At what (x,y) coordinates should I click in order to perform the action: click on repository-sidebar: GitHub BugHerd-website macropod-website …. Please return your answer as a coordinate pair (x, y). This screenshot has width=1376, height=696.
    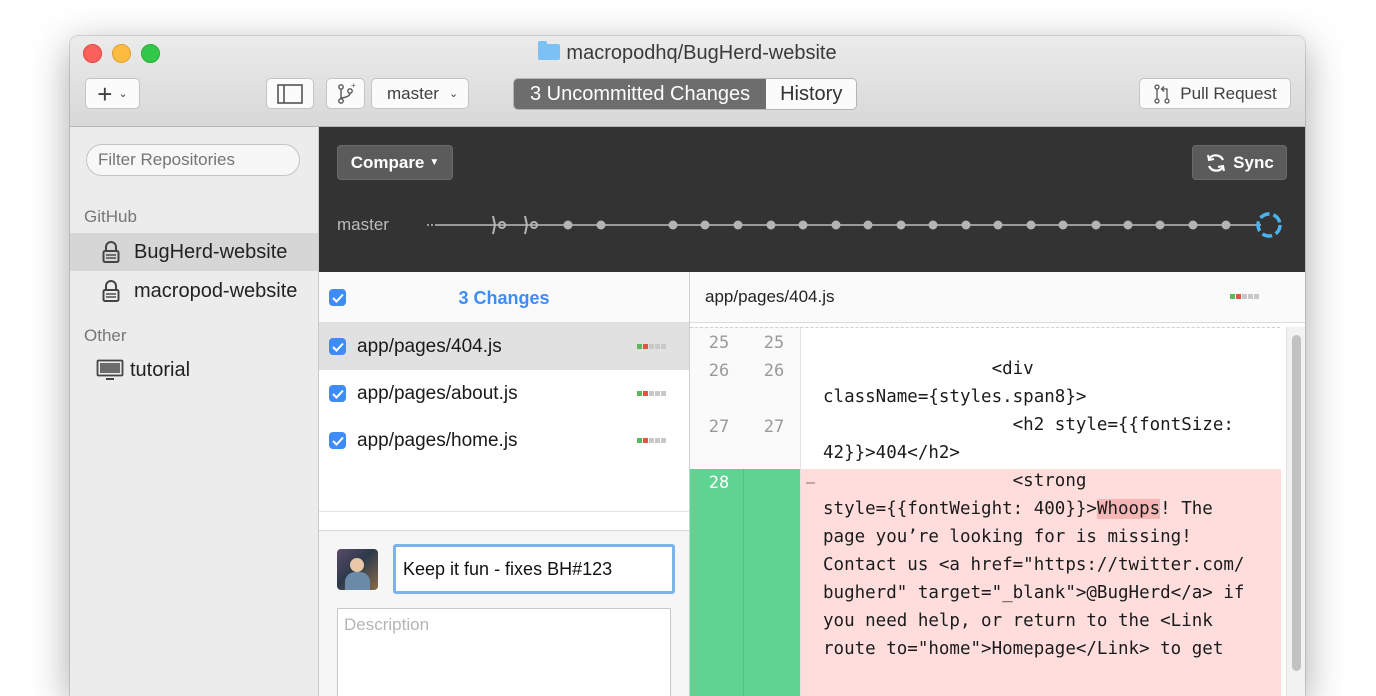
    Looking at the image, I should click on (194, 411).